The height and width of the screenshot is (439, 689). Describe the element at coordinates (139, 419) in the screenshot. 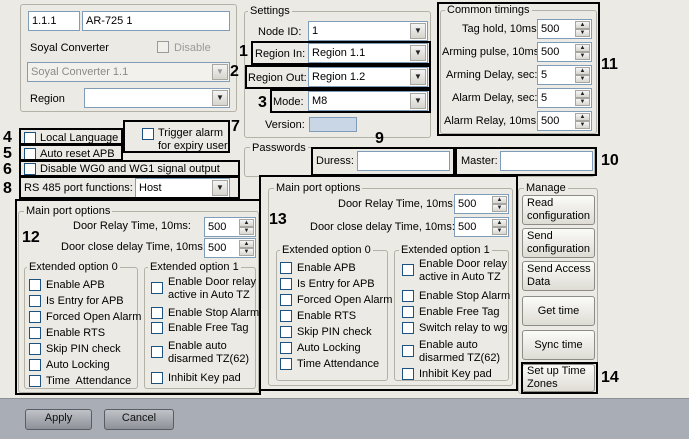

I see `cancel-button: Cancel` at that location.